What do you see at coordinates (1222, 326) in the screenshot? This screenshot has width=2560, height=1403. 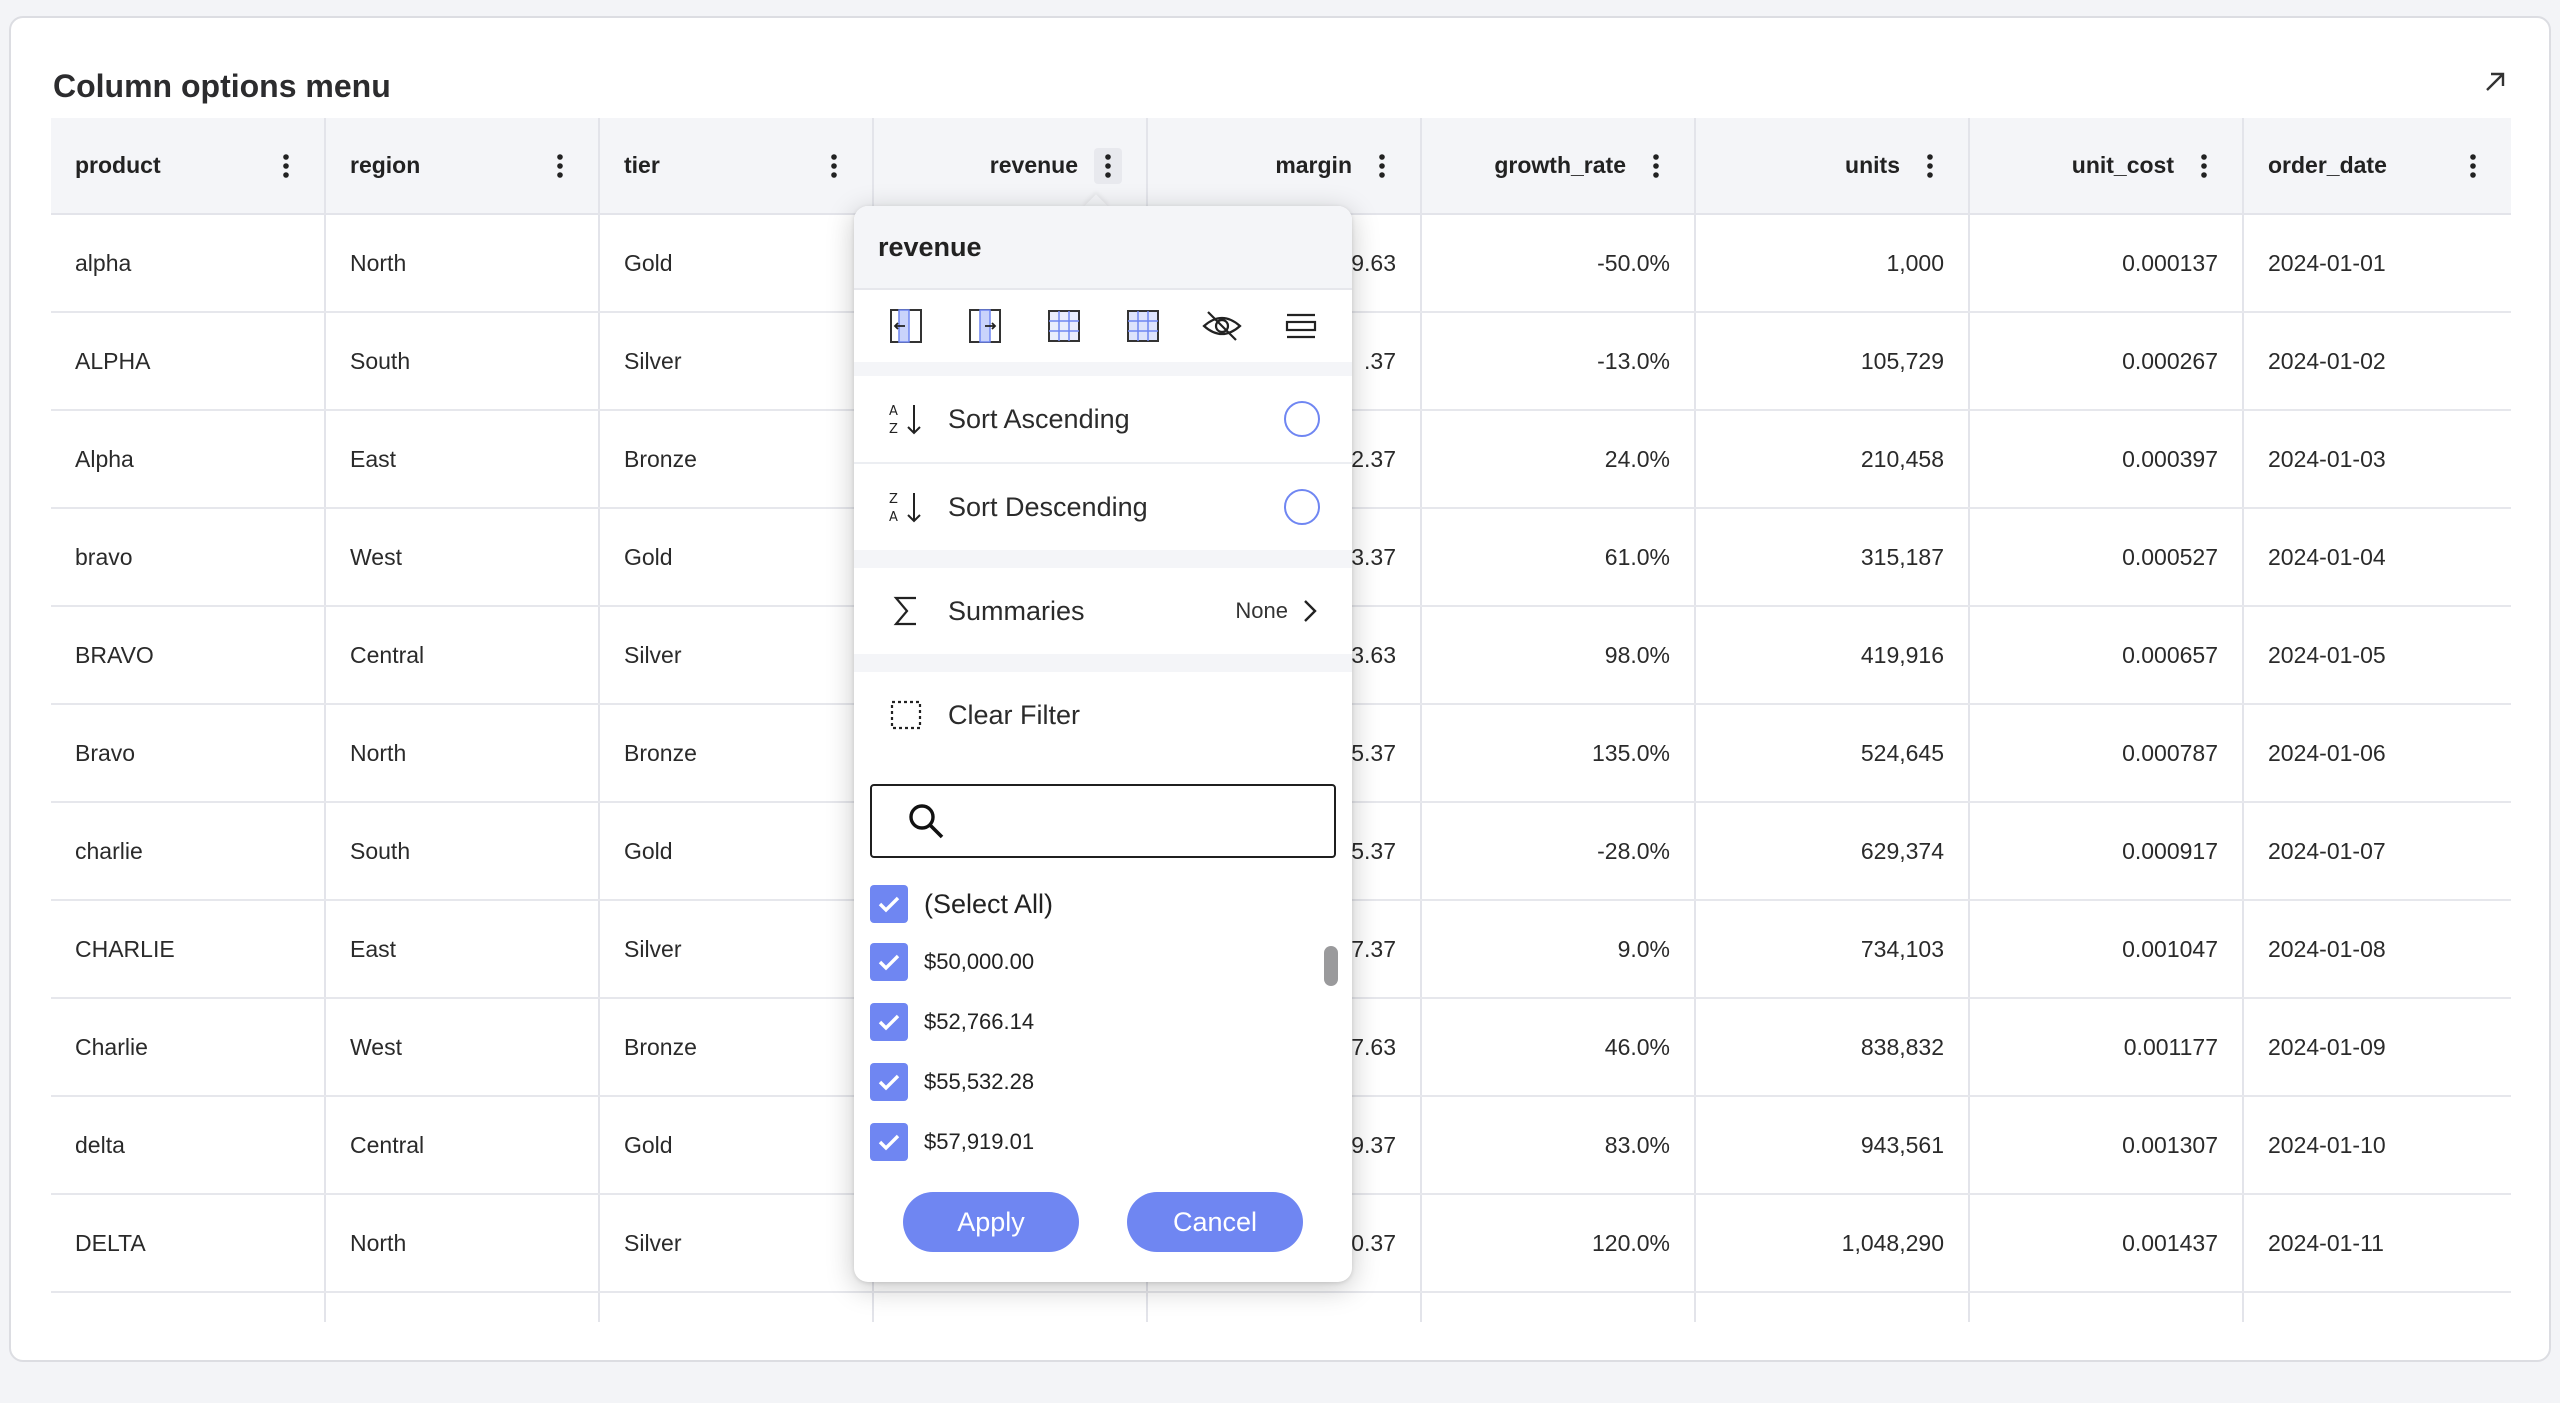 I see `hide-column-icon` at bounding box center [1222, 326].